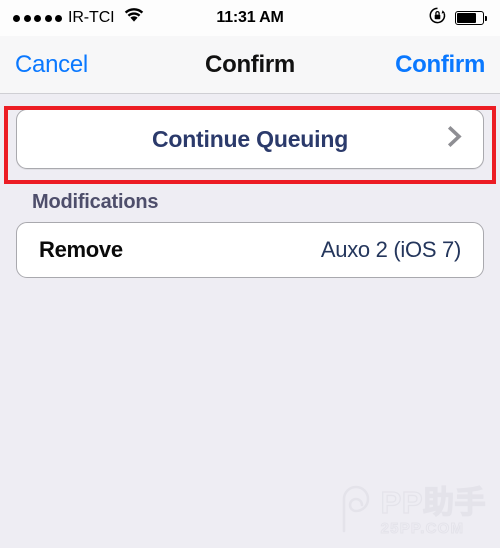  What do you see at coordinates (433, 502) in the screenshot?
I see `watermark-main-label: PP助手` at bounding box center [433, 502].